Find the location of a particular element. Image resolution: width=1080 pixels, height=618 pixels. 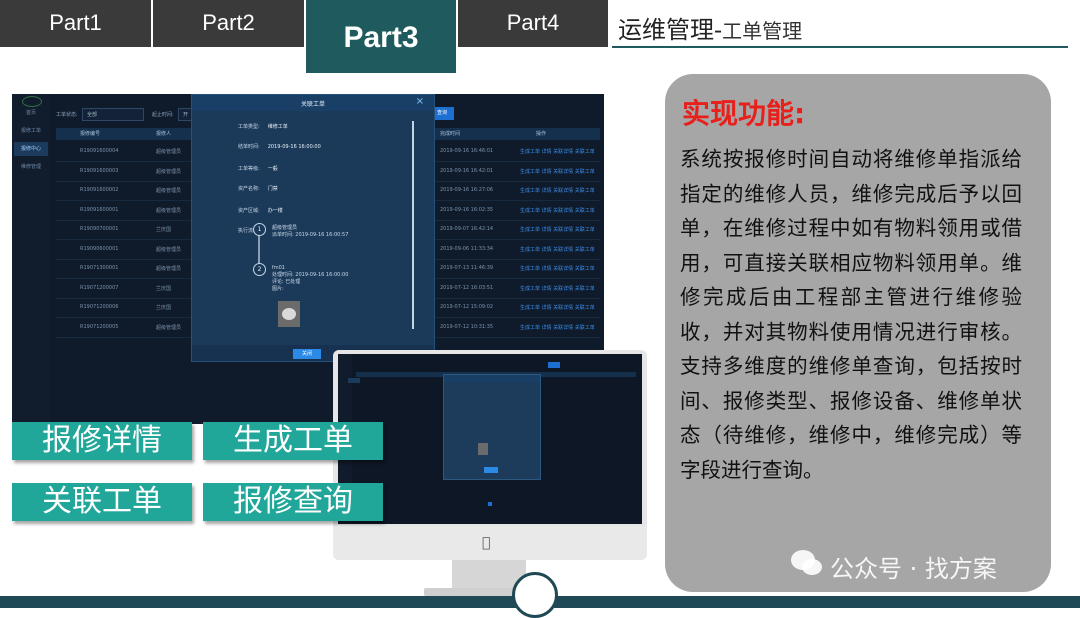

close-icon: × is located at coordinates (420, 101).